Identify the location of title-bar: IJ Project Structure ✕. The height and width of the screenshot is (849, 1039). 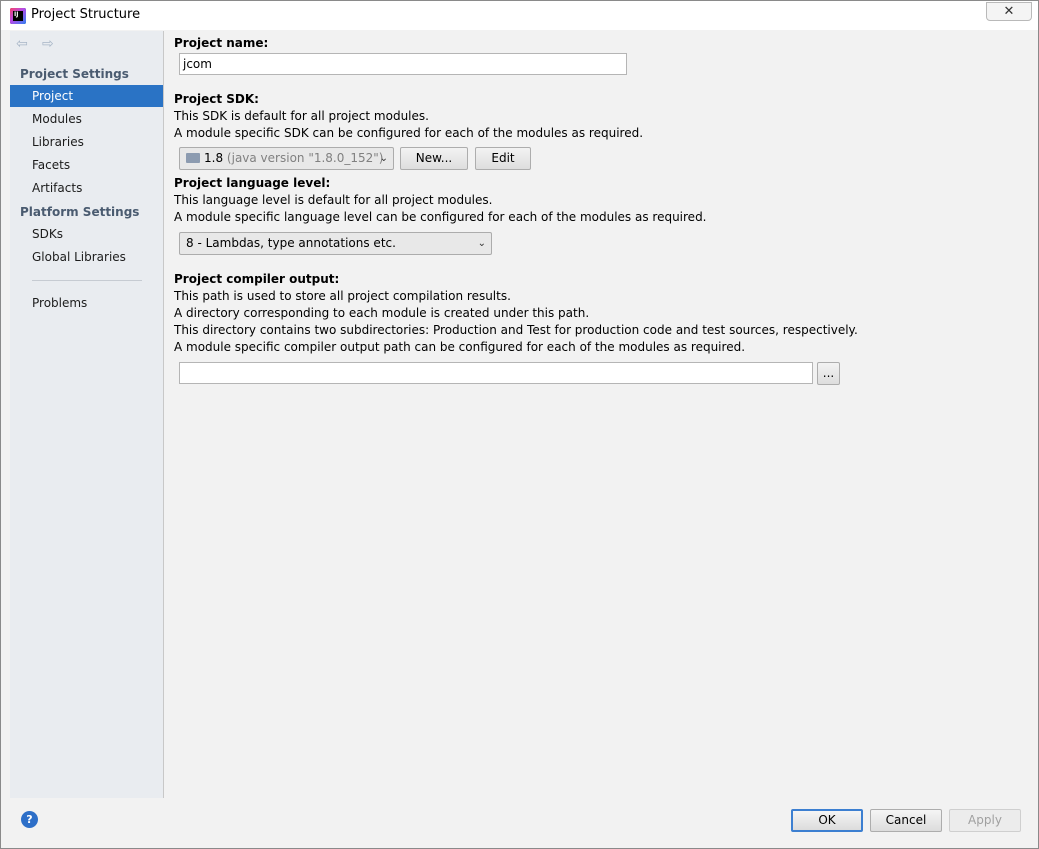
(519, 15).